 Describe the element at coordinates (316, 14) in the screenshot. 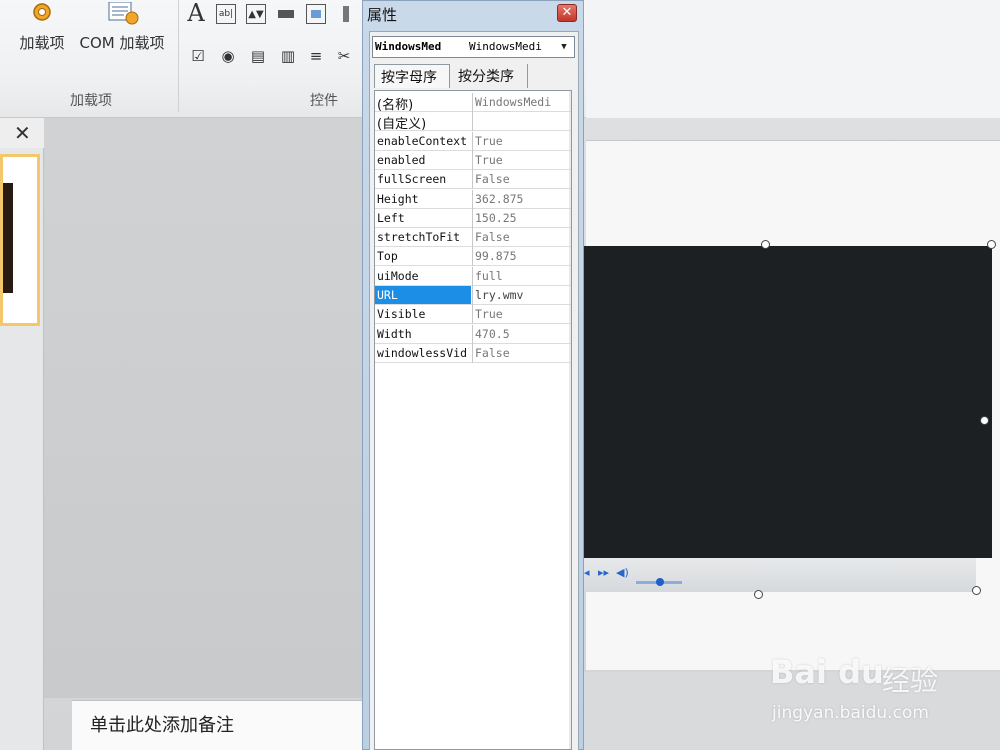

I see `image-control-icon` at that location.